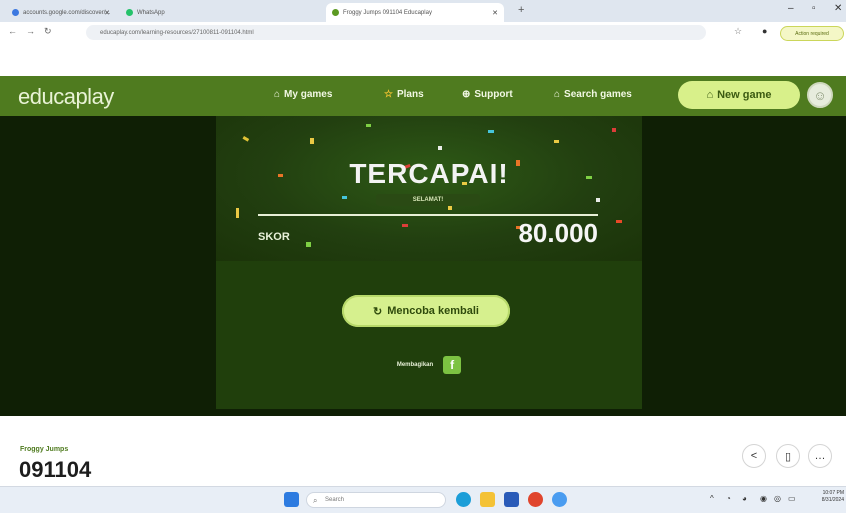  I want to click on retry-button: ↻ Mencoba kembali, so click(426, 311).